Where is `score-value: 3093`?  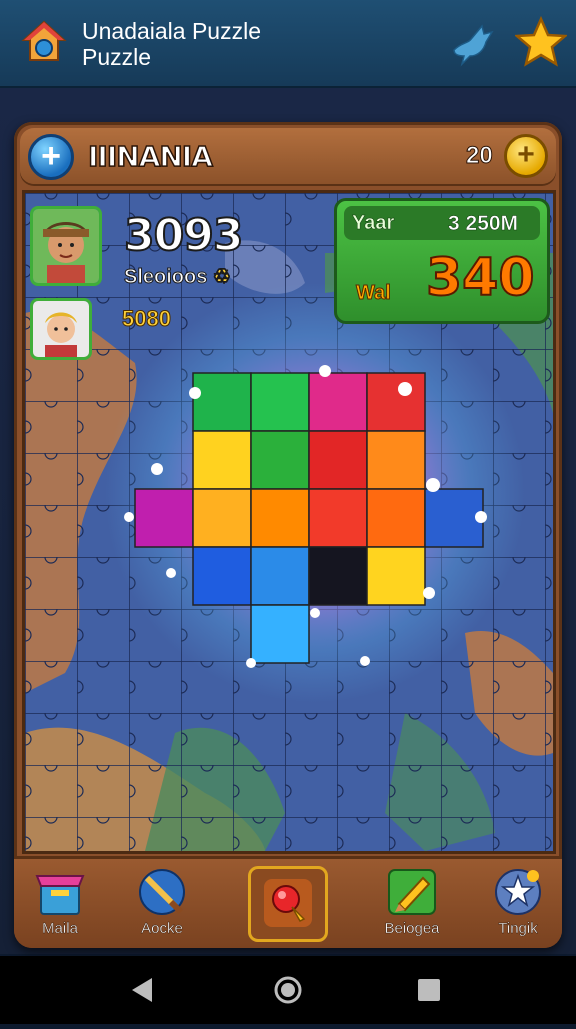 score-value: 3093 is located at coordinates (183, 235).